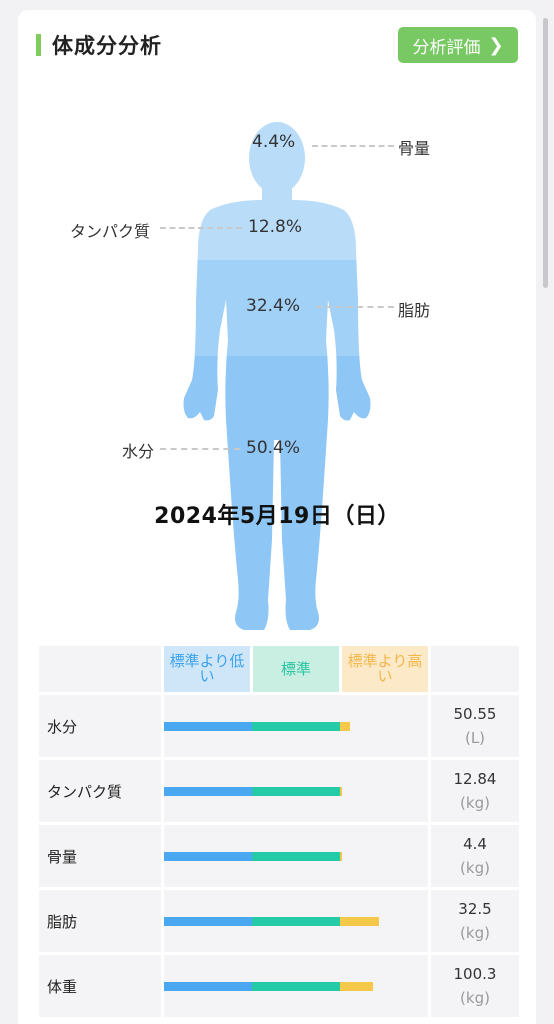 This screenshot has width=554, height=1024. I want to click on row-name: 骨量, so click(100, 856).